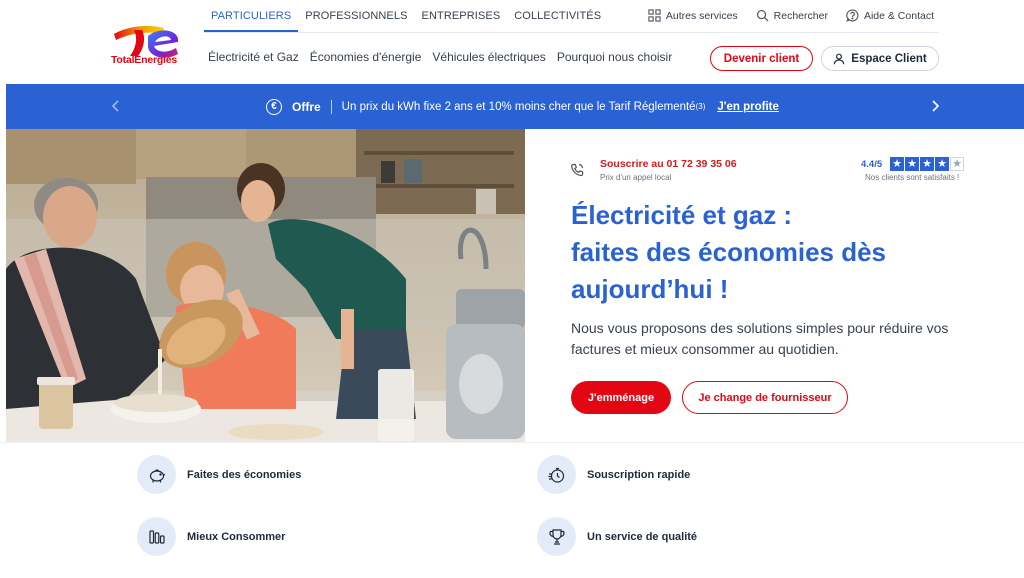 The height and width of the screenshot is (578, 1024). Describe the element at coordinates (654, 15) in the screenshot. I see `grid-icon` at that location.